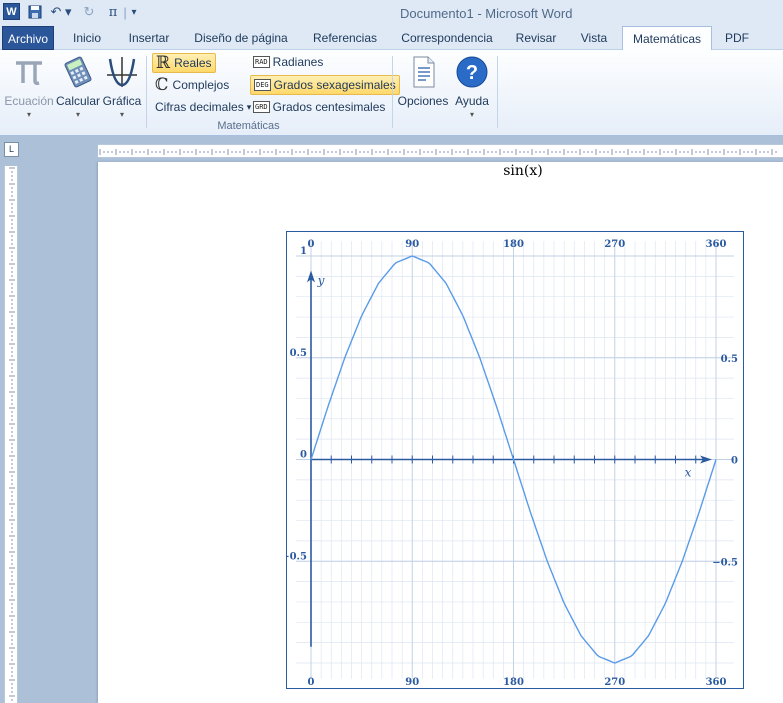  I want to click on ecuacion-label: Ecuación, so click(29, 101).